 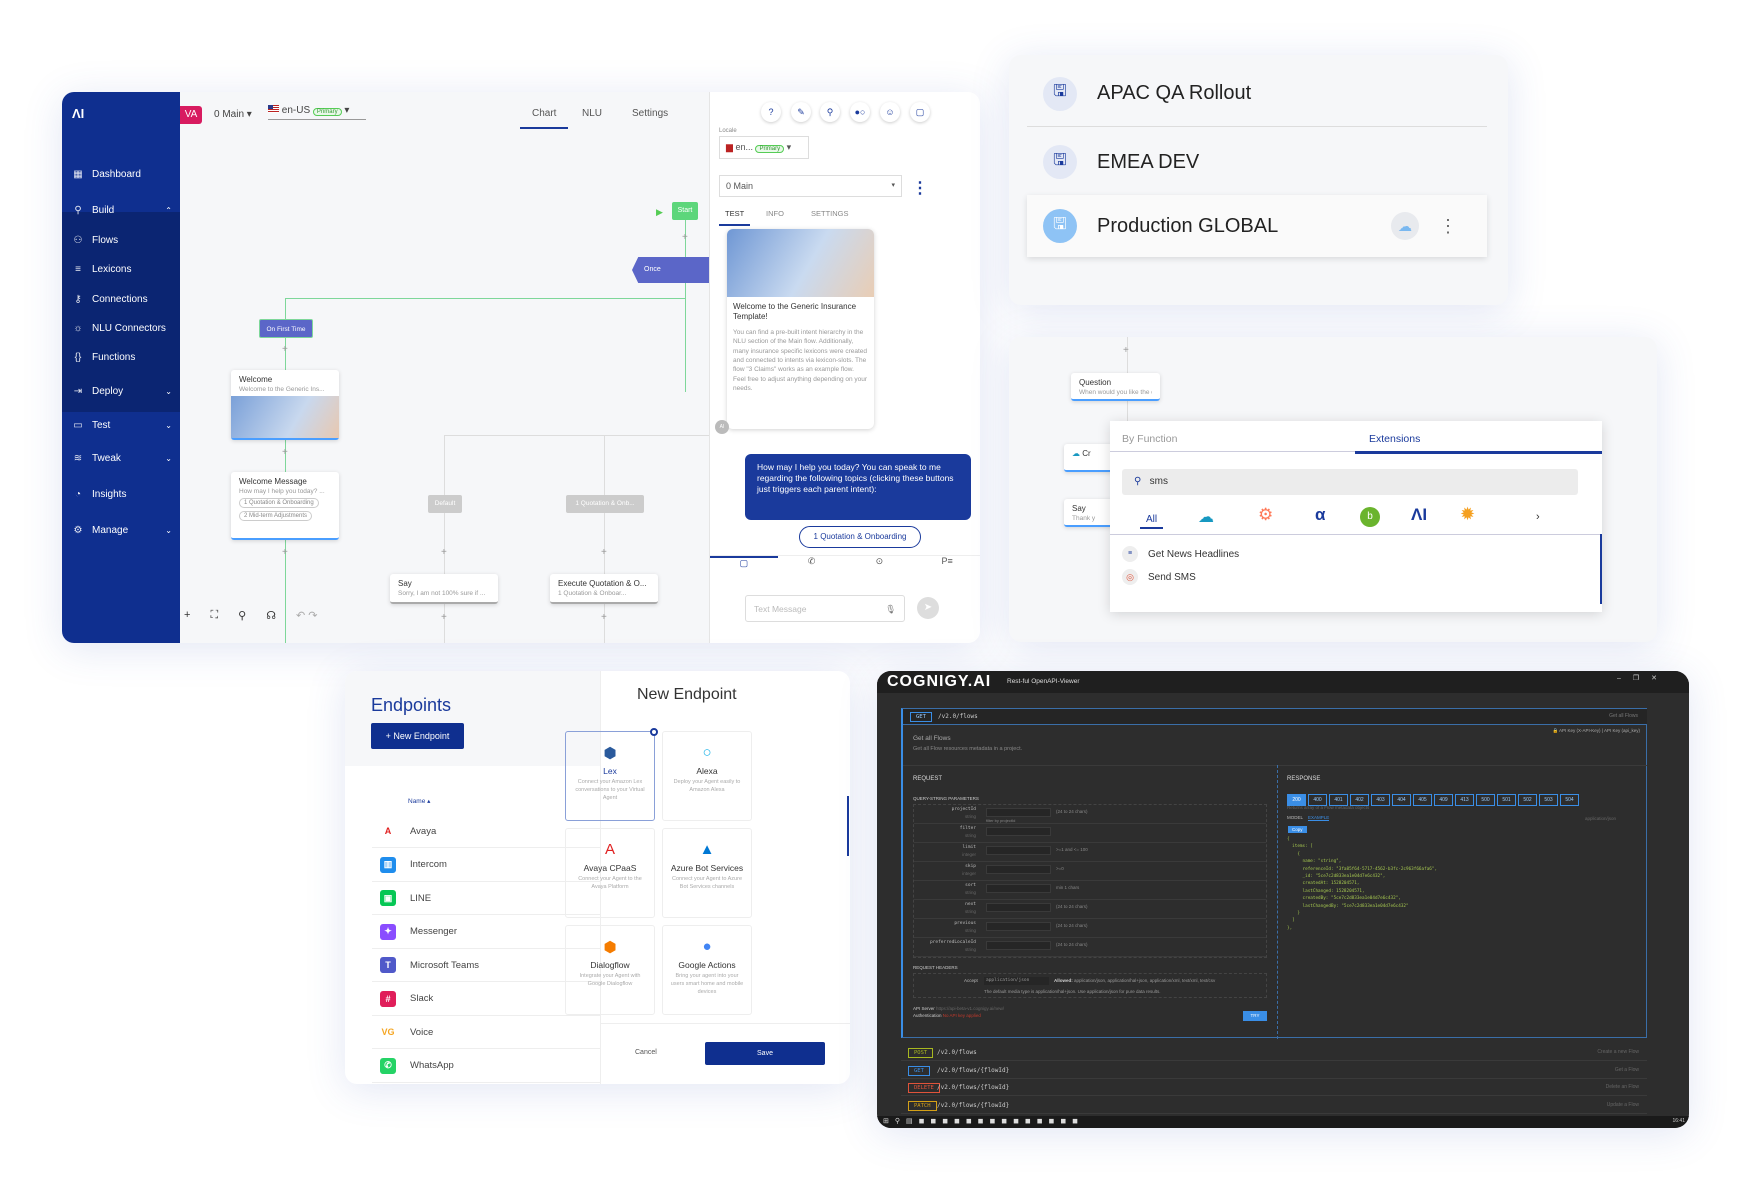 I want to click on transcript-icon: P≡, so click(x=946, y=565).